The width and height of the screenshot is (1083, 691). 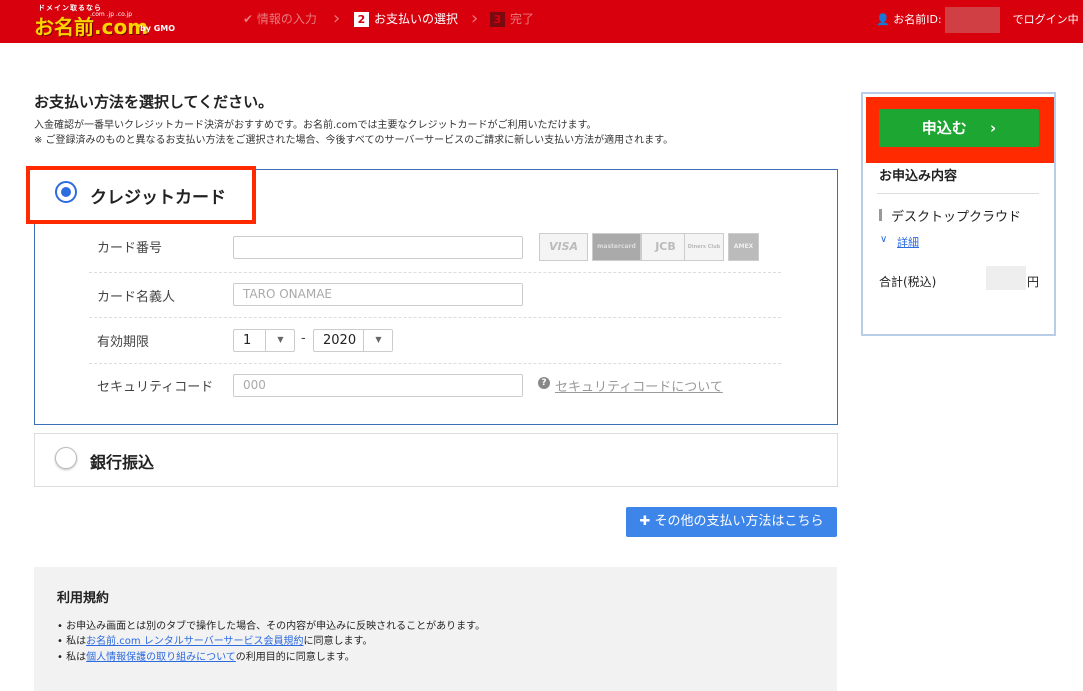 I want to click on user-id-masked, so click(x=972, y=20).